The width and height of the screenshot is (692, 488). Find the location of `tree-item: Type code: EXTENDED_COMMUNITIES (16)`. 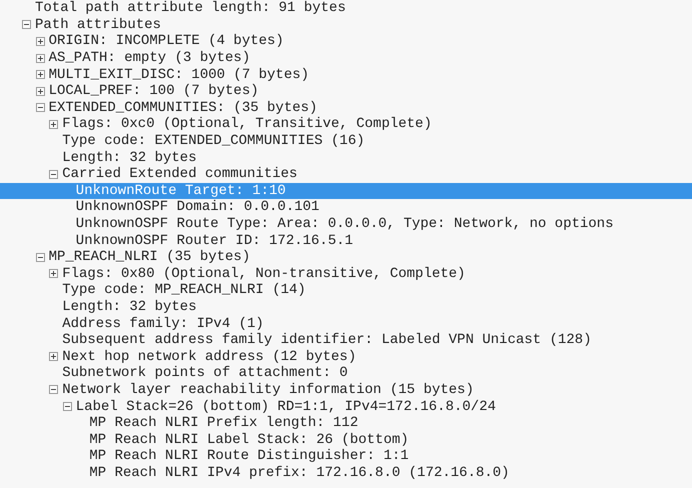

tree-item: Type code: EXTENDED_COMMUNITIES (16) is located at coordinates (346, 141).